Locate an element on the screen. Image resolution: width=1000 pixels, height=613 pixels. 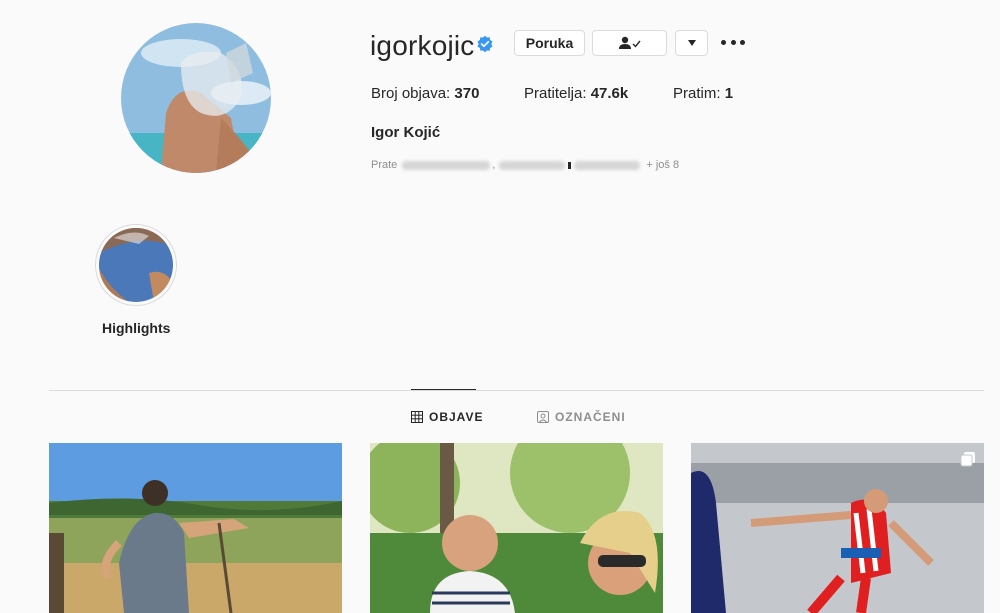
followers-value: 47.6k is located at coordinates (609, 93).